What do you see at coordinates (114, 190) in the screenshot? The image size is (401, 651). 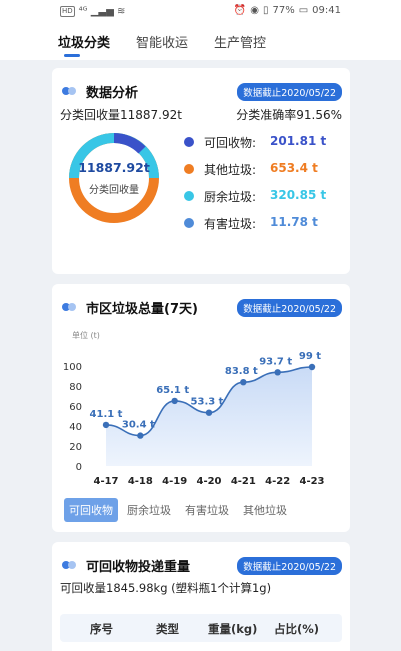 I see `donut-total-label: 分类回收量` at bounding box center [114, 190].